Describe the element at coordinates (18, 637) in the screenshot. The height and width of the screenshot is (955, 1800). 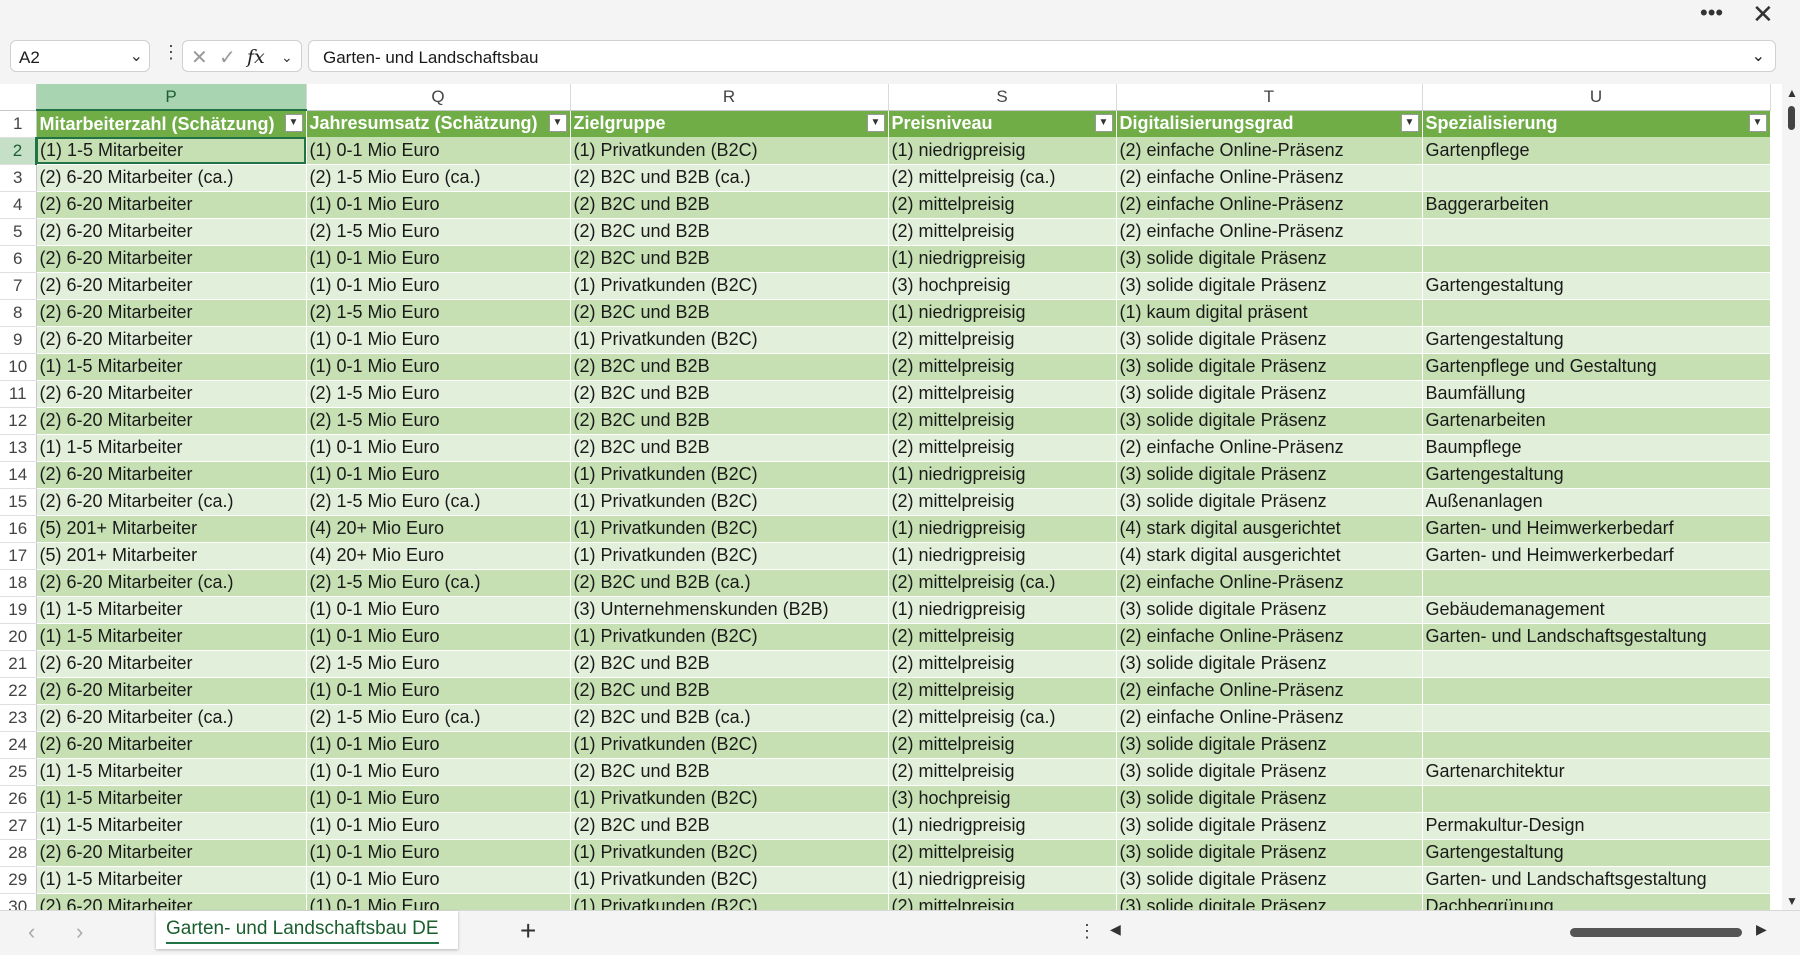
I see `row-header: 20` at that location.